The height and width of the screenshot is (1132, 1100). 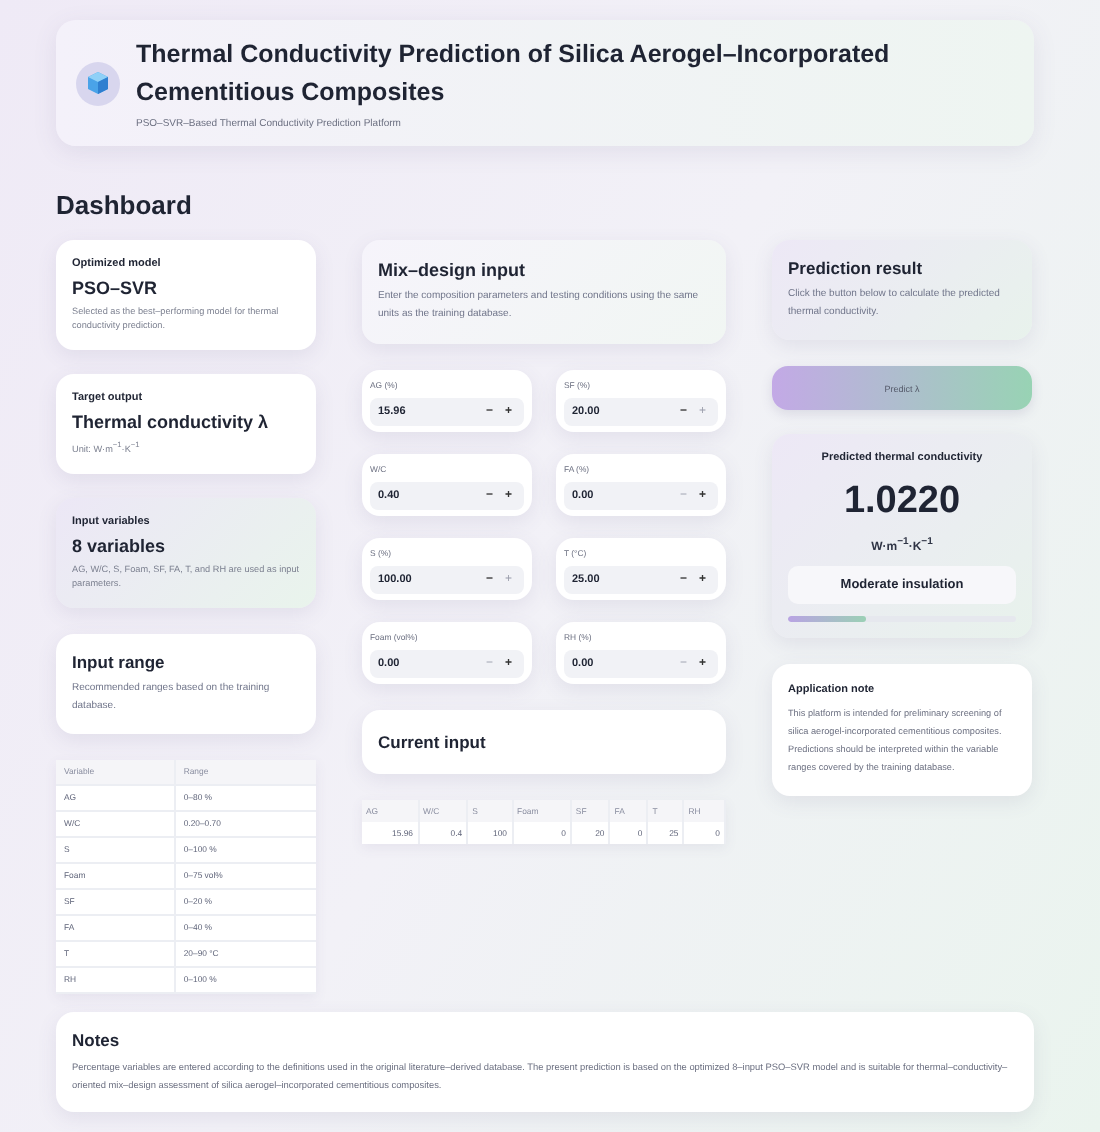 What do you see at coordinates (98, 83) in the screenshot?
I see `cube-icon` at bounding box center [98, 83].